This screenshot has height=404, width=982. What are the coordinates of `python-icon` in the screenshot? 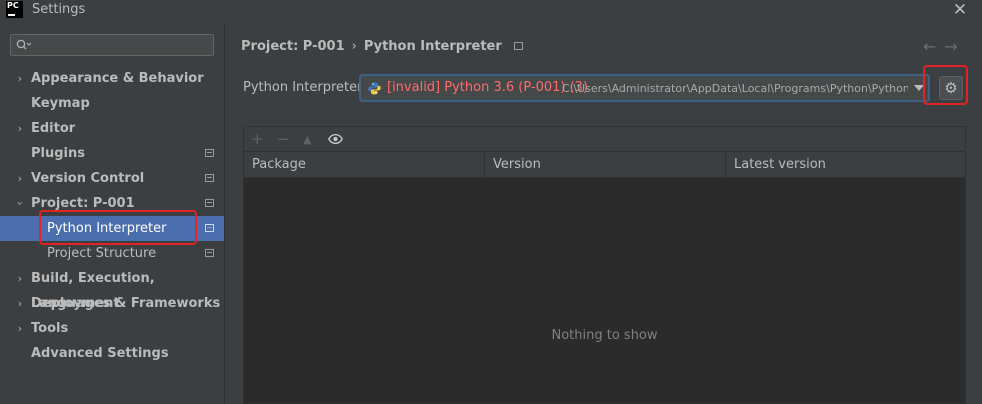 It's located at (374, 88).